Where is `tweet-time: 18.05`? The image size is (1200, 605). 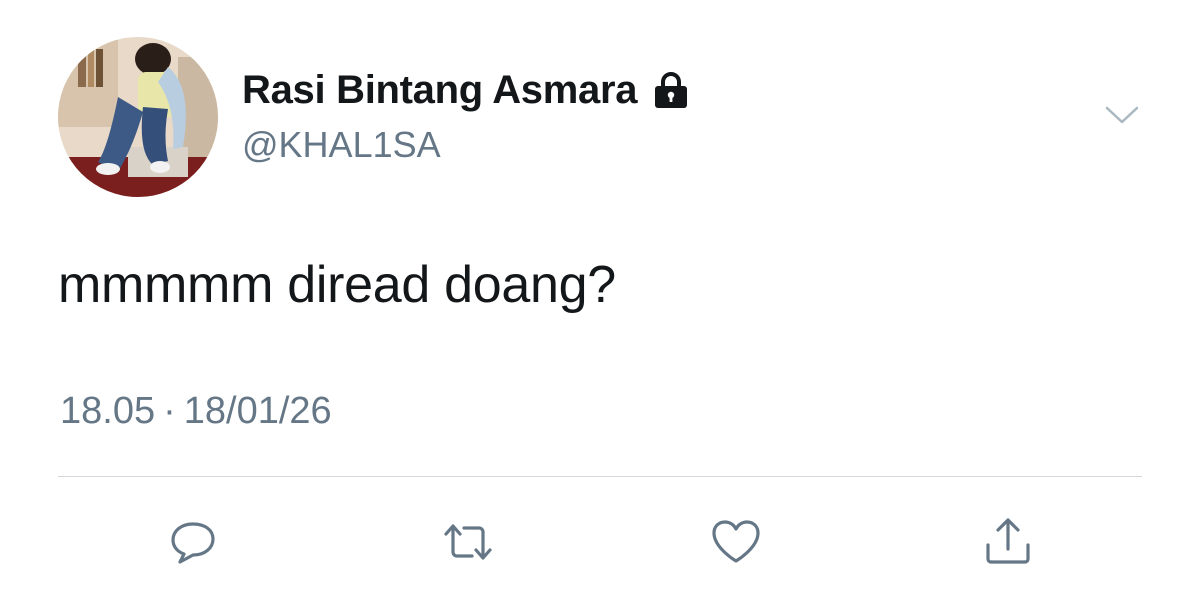
tweet-time: 18.05 is located at coordinates (108, 411).